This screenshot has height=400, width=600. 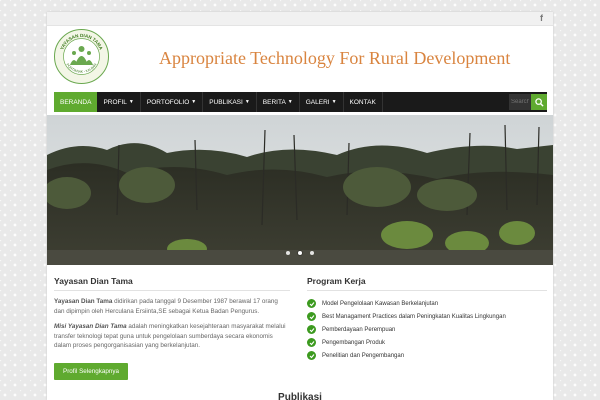 I want to click on program-item-label: Pemberdayaan Perempuan, so click(x=359, y=329).